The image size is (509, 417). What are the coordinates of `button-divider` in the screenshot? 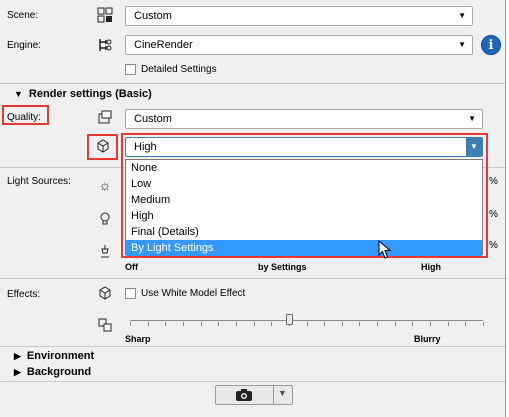 It's located at (273, 395).